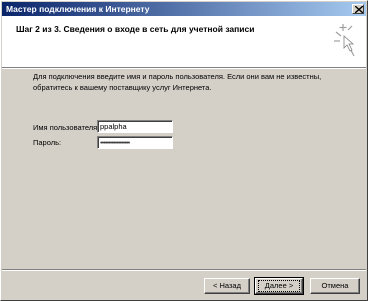 The image size is (368, 301). What do you see at coordinates (184, 9) in the screenshot?
I see `title-bar: Мастер подключения к Интернету` at bounding box center [184, 9].